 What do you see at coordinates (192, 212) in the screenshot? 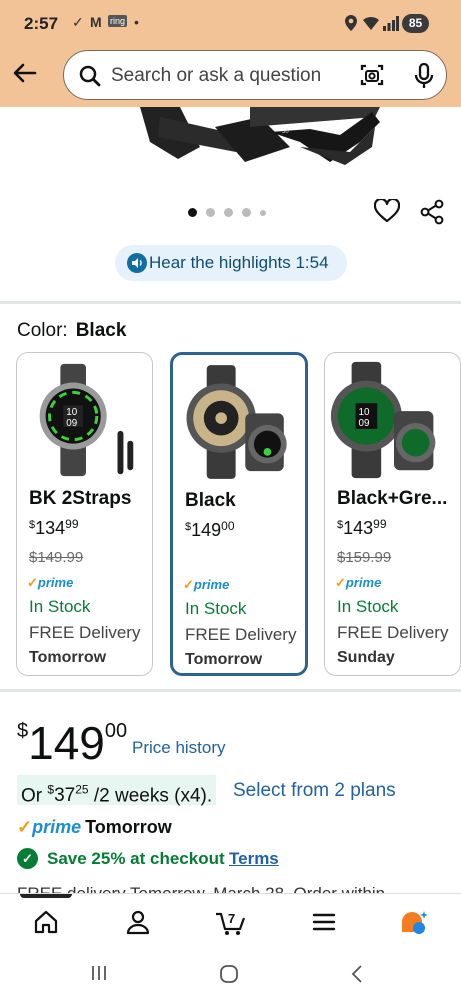
I see `pagination-dot-active` at bounding box center [192, 212].